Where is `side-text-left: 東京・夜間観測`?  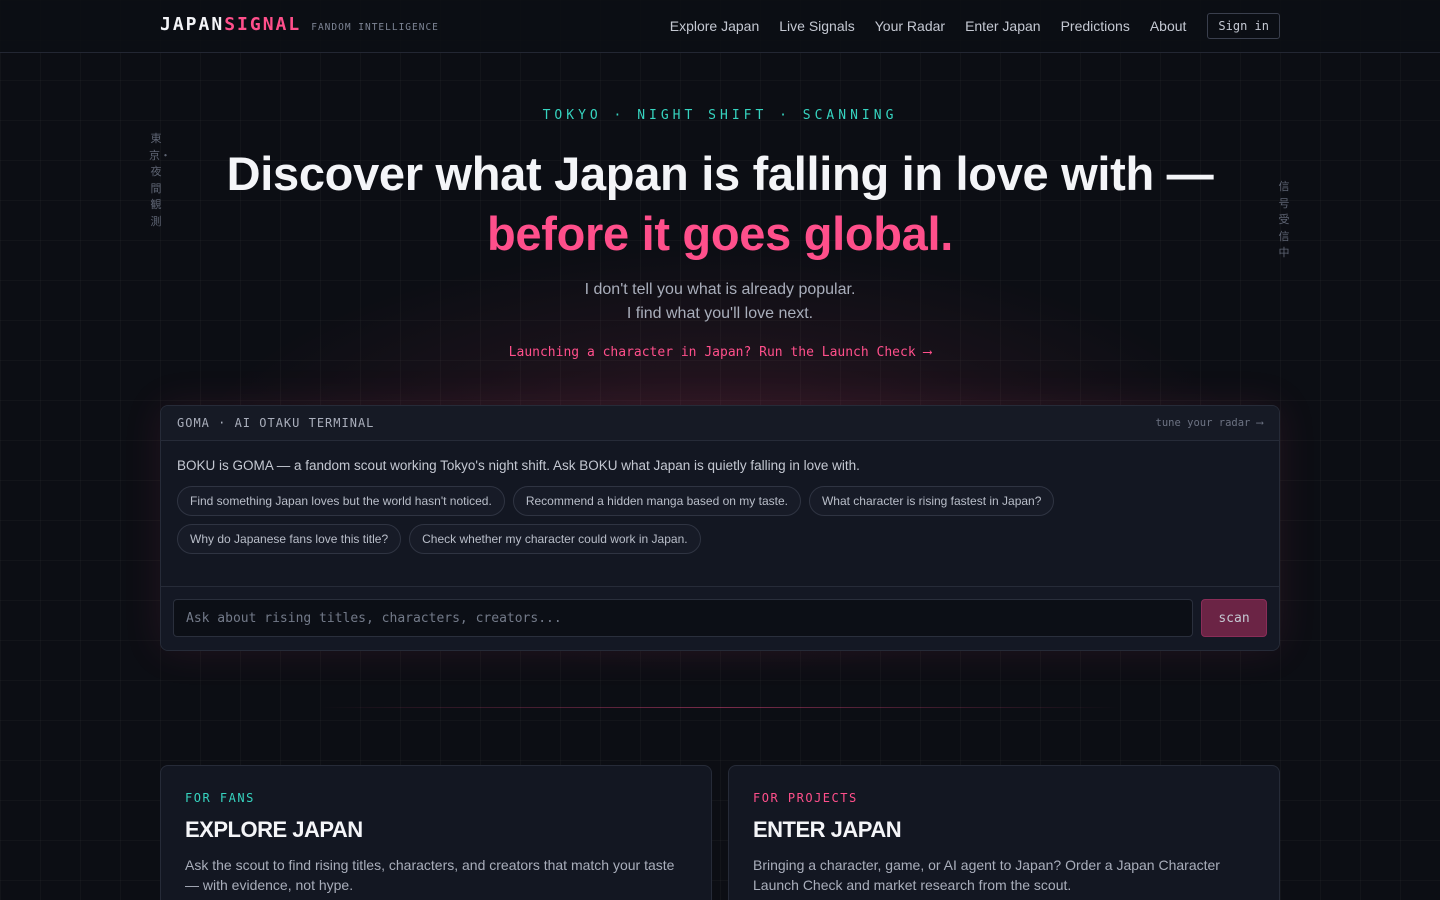 side-text-left: 東京・夜間観測 is located at coordinates (160, 180).